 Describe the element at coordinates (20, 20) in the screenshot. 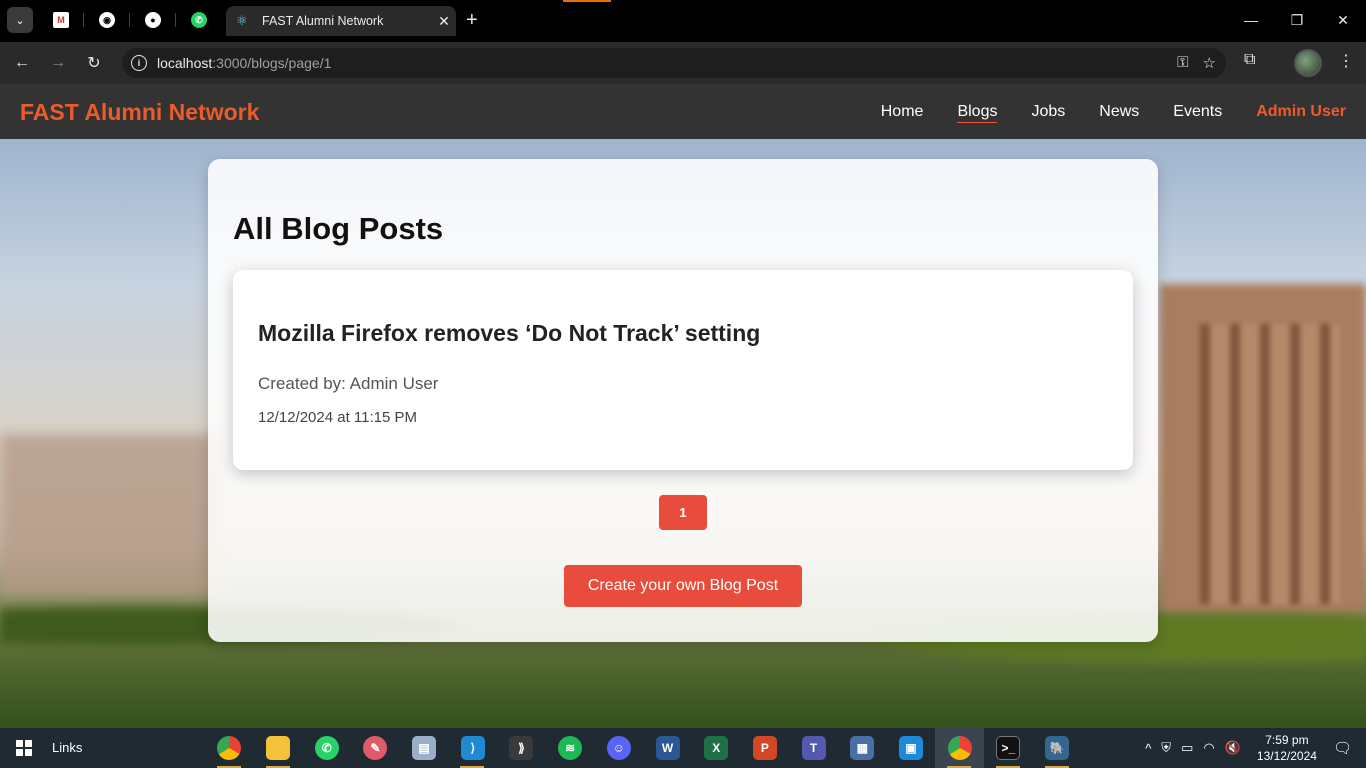

I see `tab-search-button: ⌄` at that location.